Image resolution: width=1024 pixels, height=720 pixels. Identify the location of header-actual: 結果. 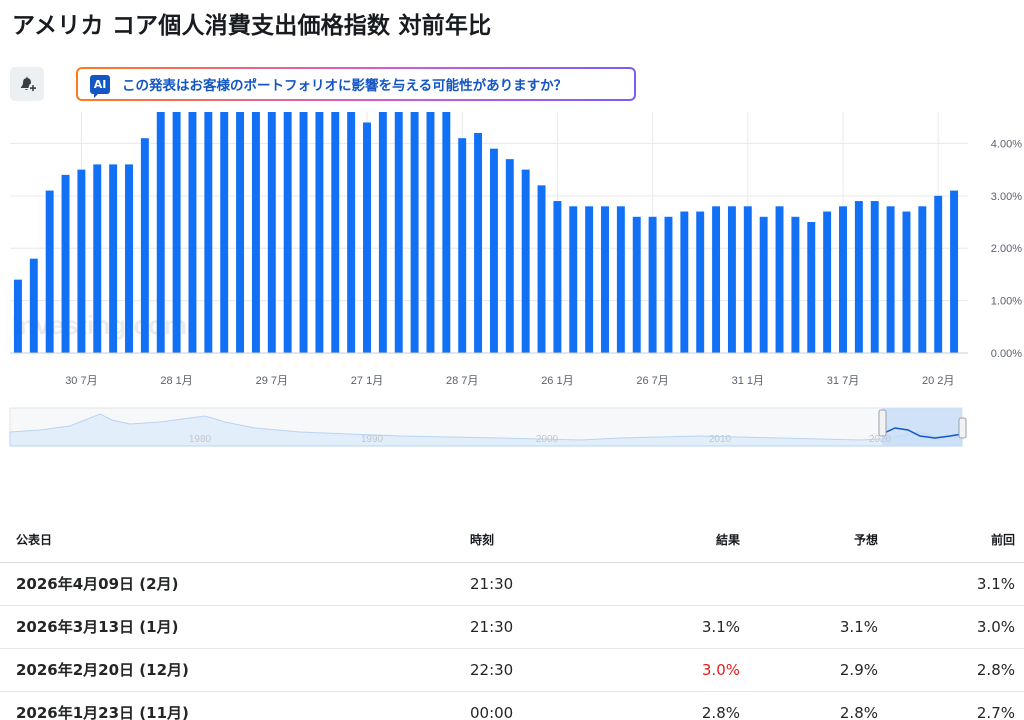
(670, 540).